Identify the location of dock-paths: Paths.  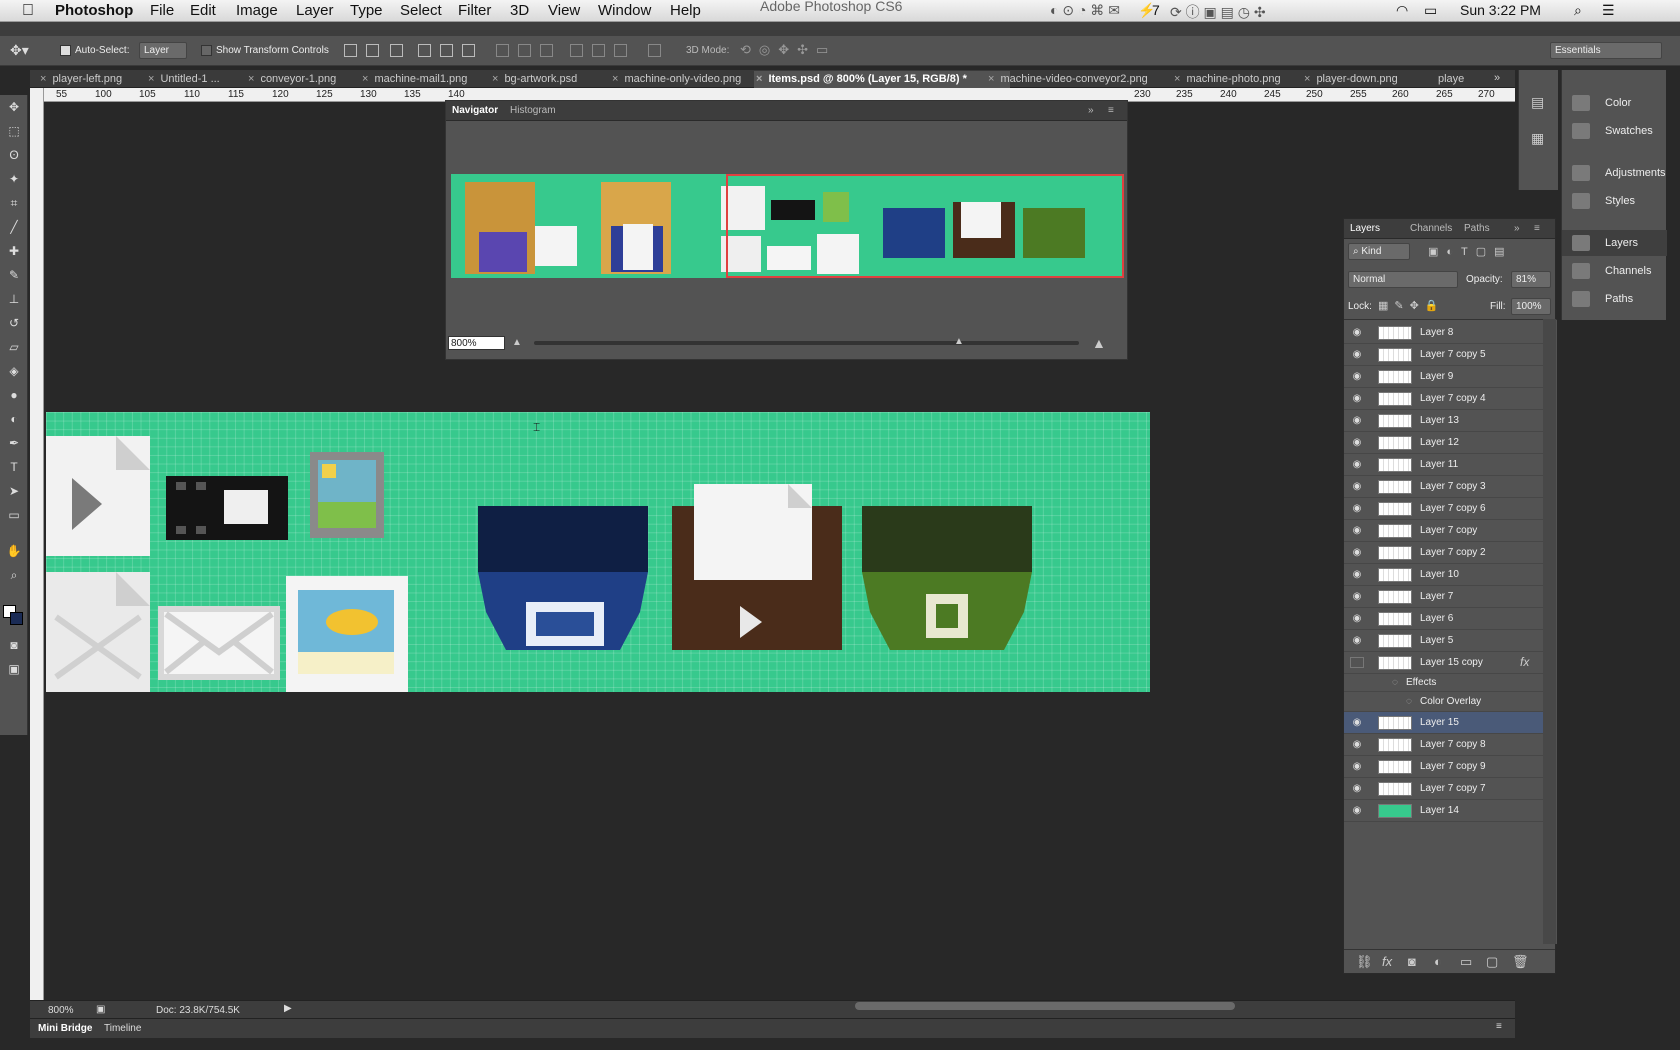
(1614, 299).